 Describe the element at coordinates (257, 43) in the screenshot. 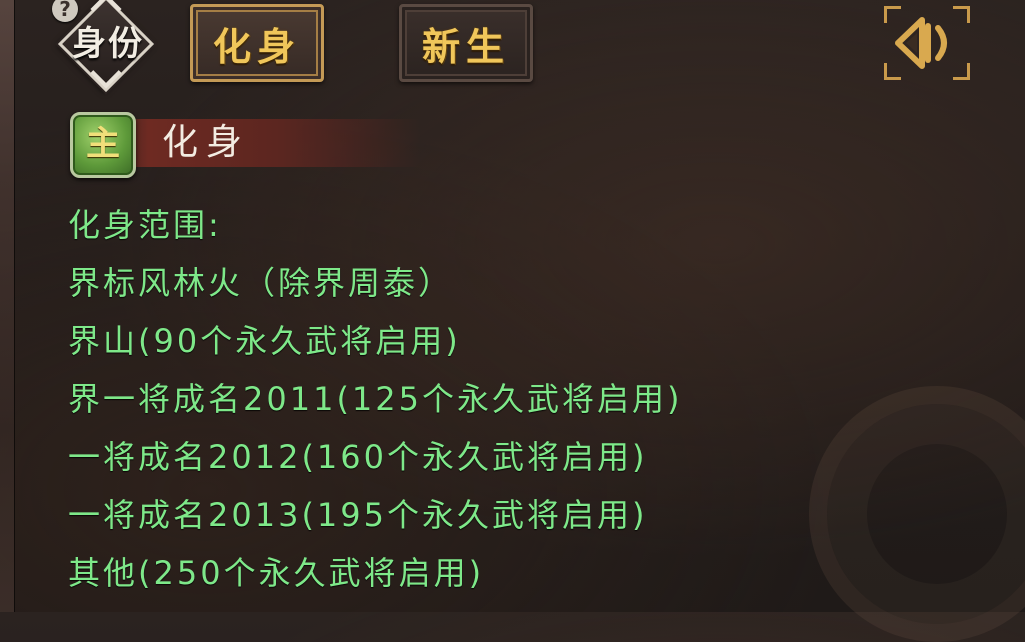

I see `tab-avatar: 化身` at that location.